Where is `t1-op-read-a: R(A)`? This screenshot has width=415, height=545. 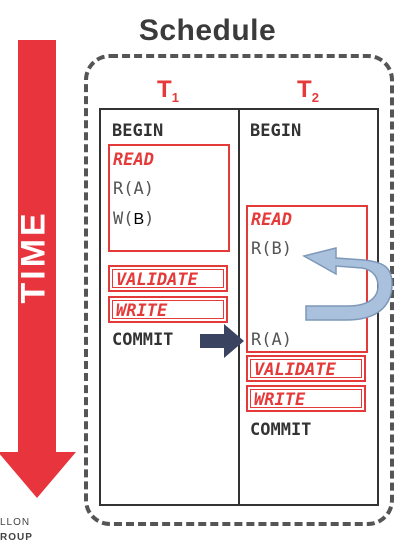 t1-op-read-a: R(A) is located at coordinates (133, 189).